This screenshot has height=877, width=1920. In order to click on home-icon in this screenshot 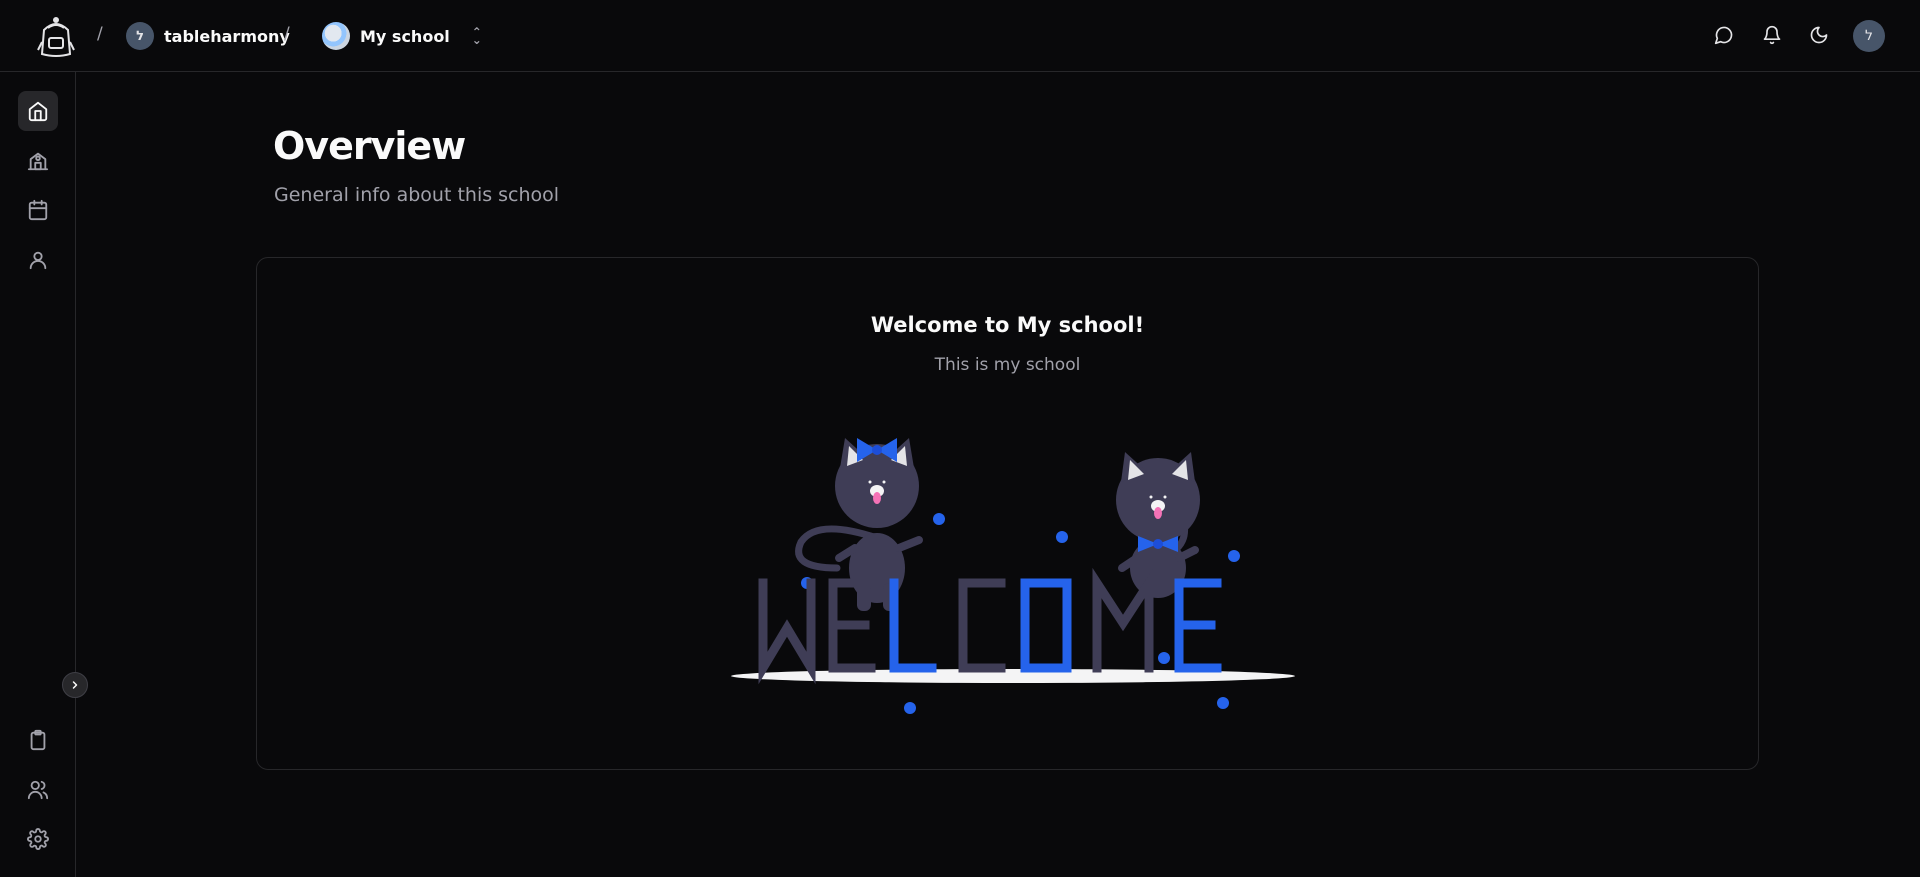, I will do `click(38, 111)`.